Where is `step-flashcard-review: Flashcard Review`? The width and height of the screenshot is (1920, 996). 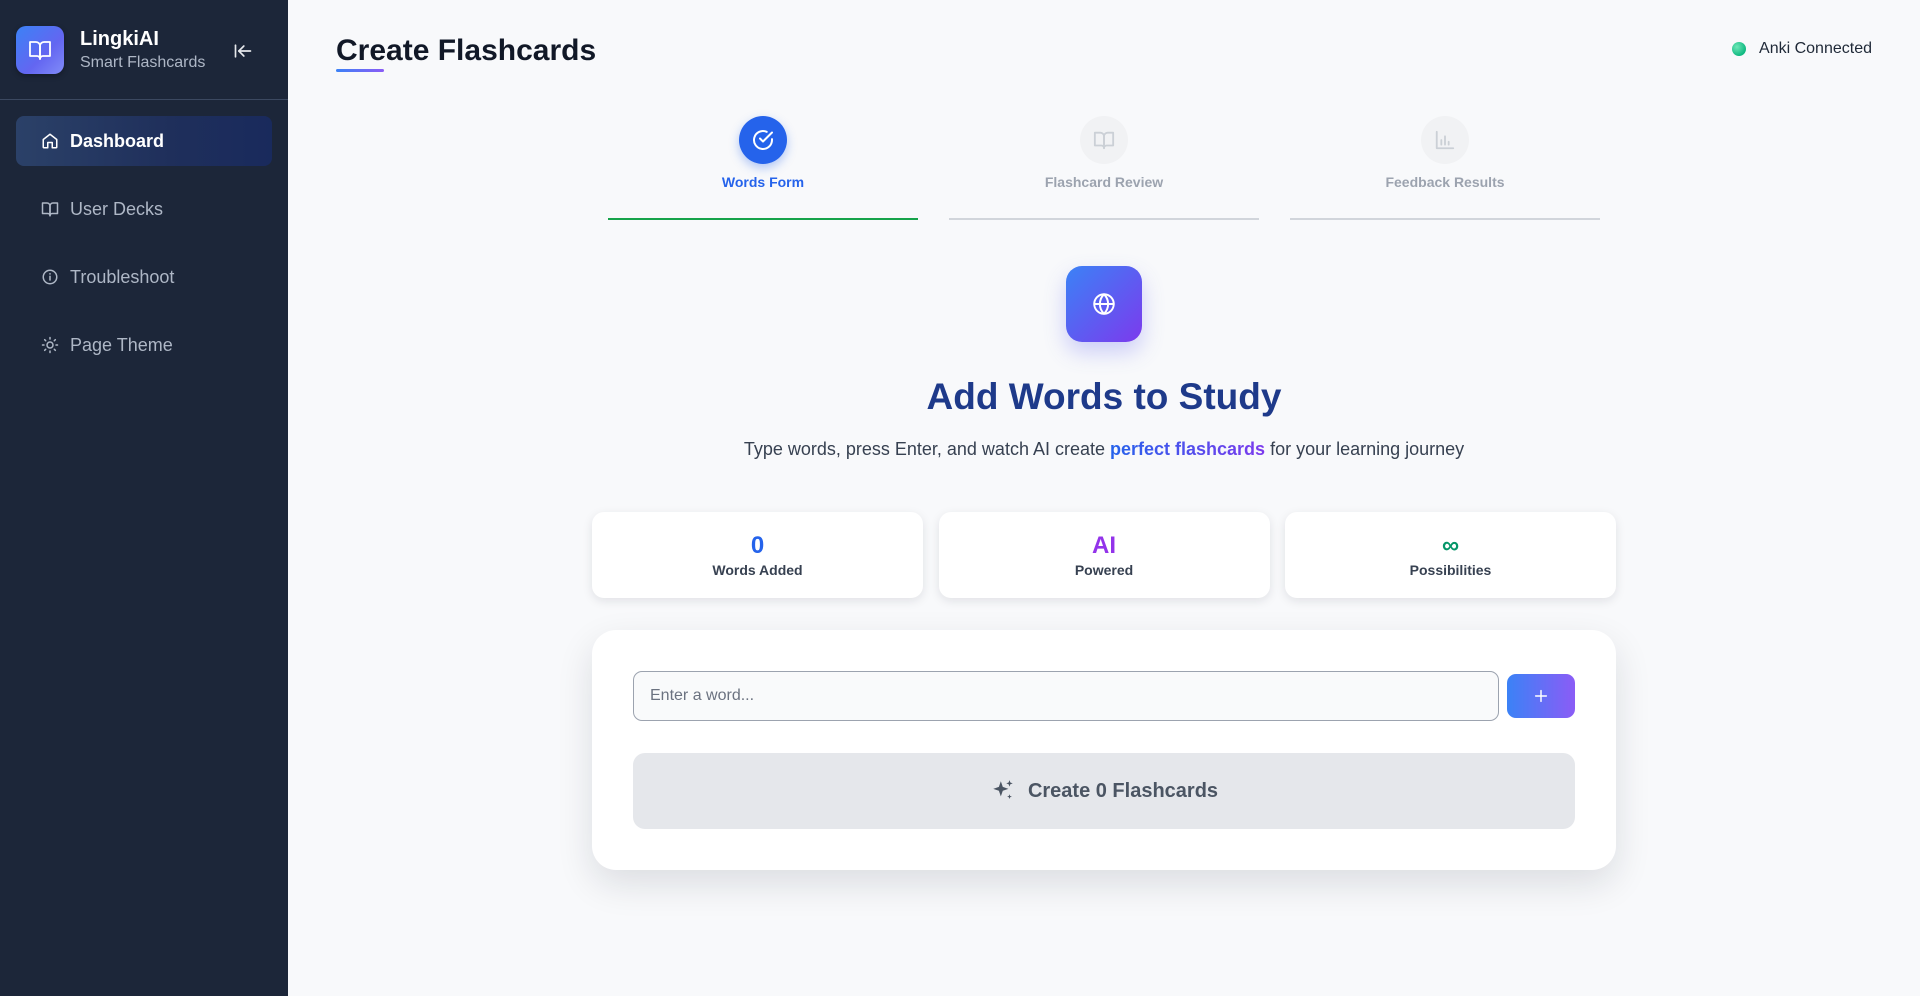
step-flashcard-review: Flashcard Review is located at coordinates (1104, 168).